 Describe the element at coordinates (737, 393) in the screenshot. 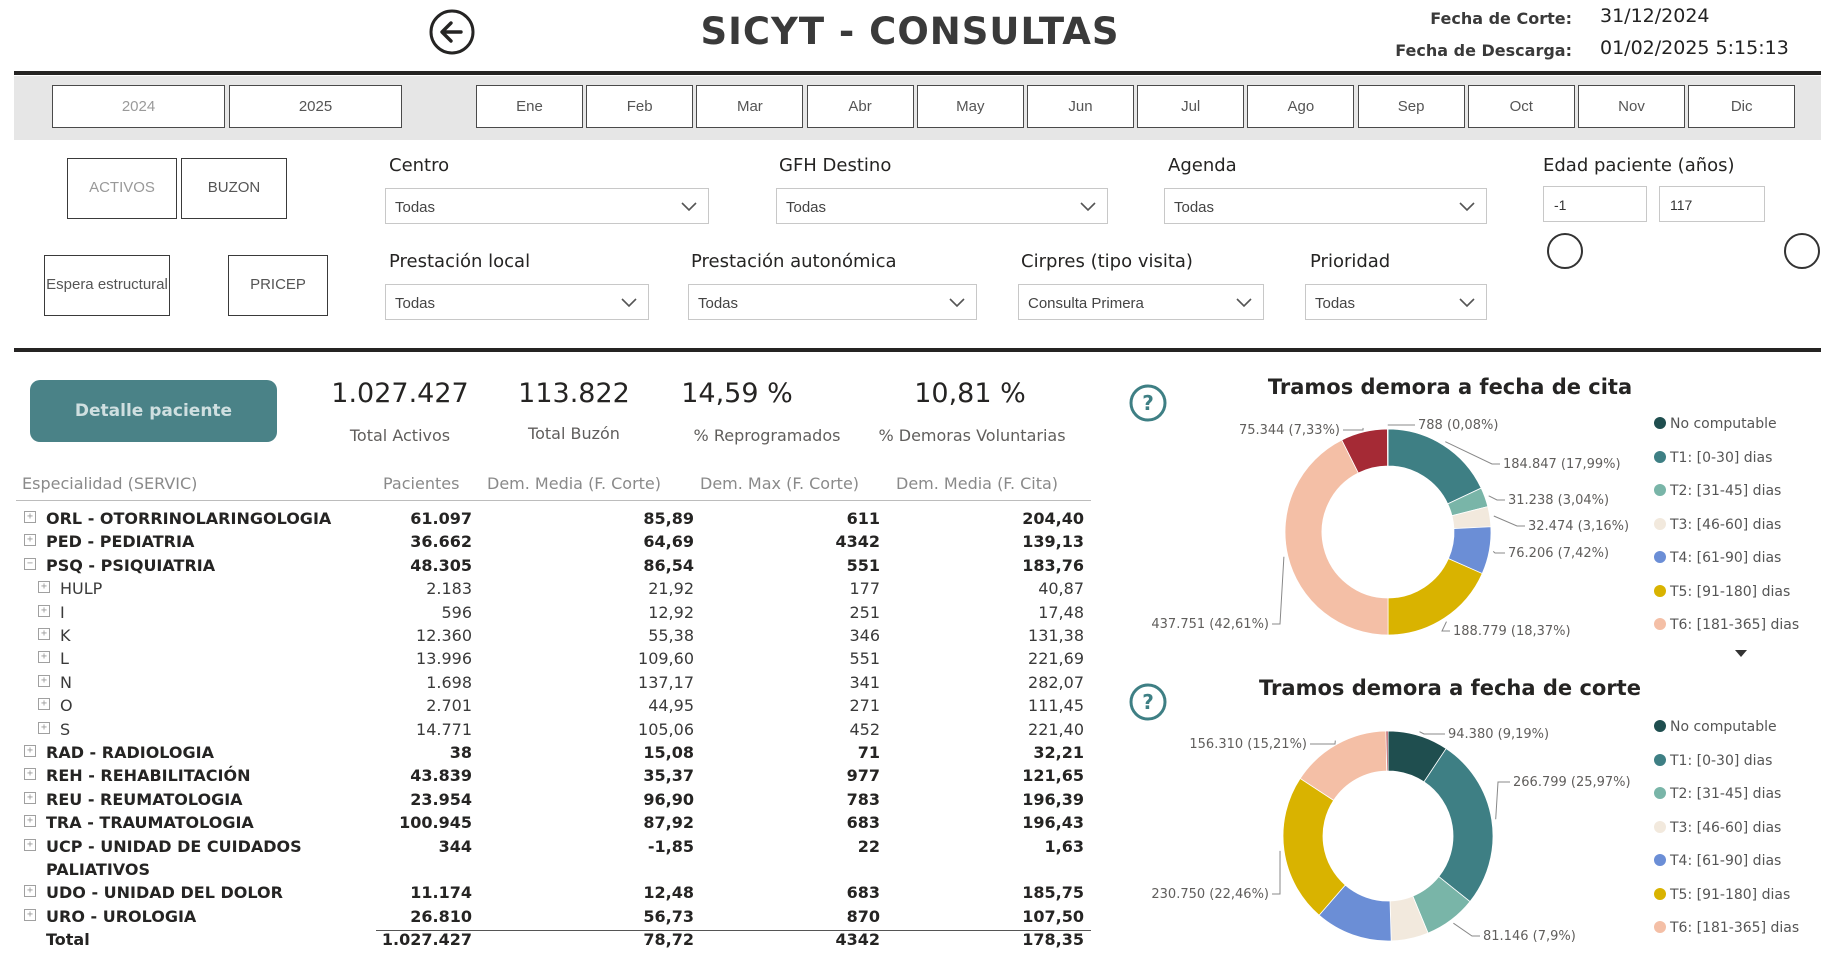

I see `kpi-reprogramados-value: 14,59 %` at that location.